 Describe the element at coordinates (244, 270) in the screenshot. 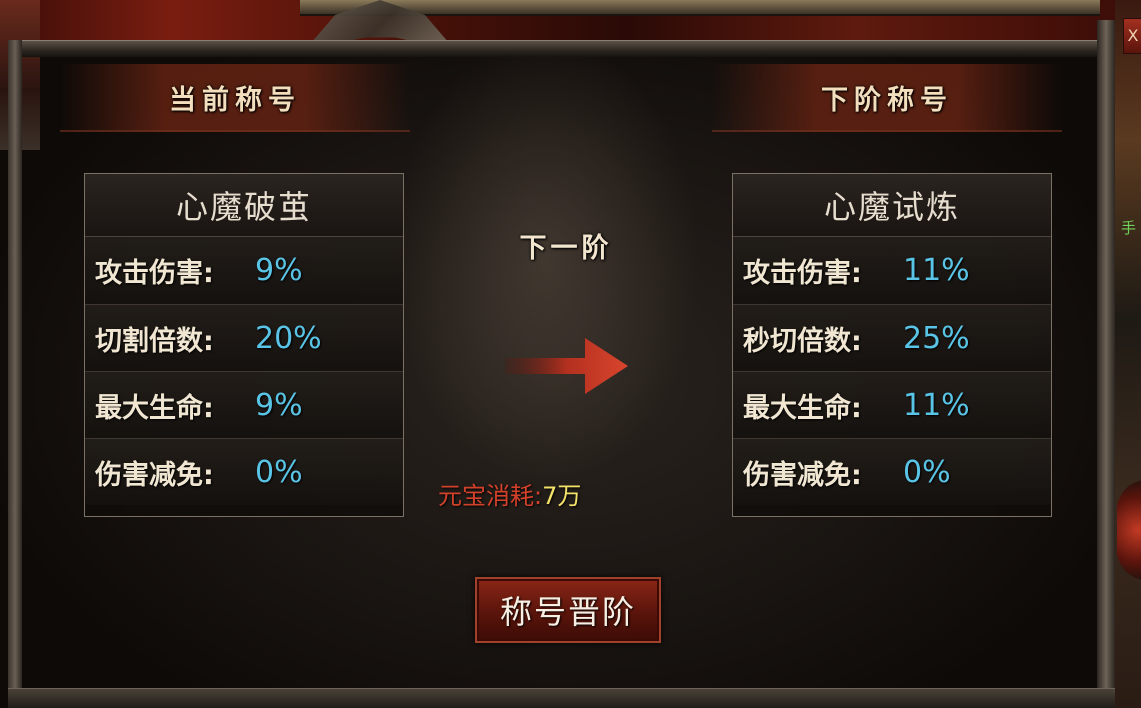

I see `stat-row-attack: 攻击伤害: 9%` at that location.